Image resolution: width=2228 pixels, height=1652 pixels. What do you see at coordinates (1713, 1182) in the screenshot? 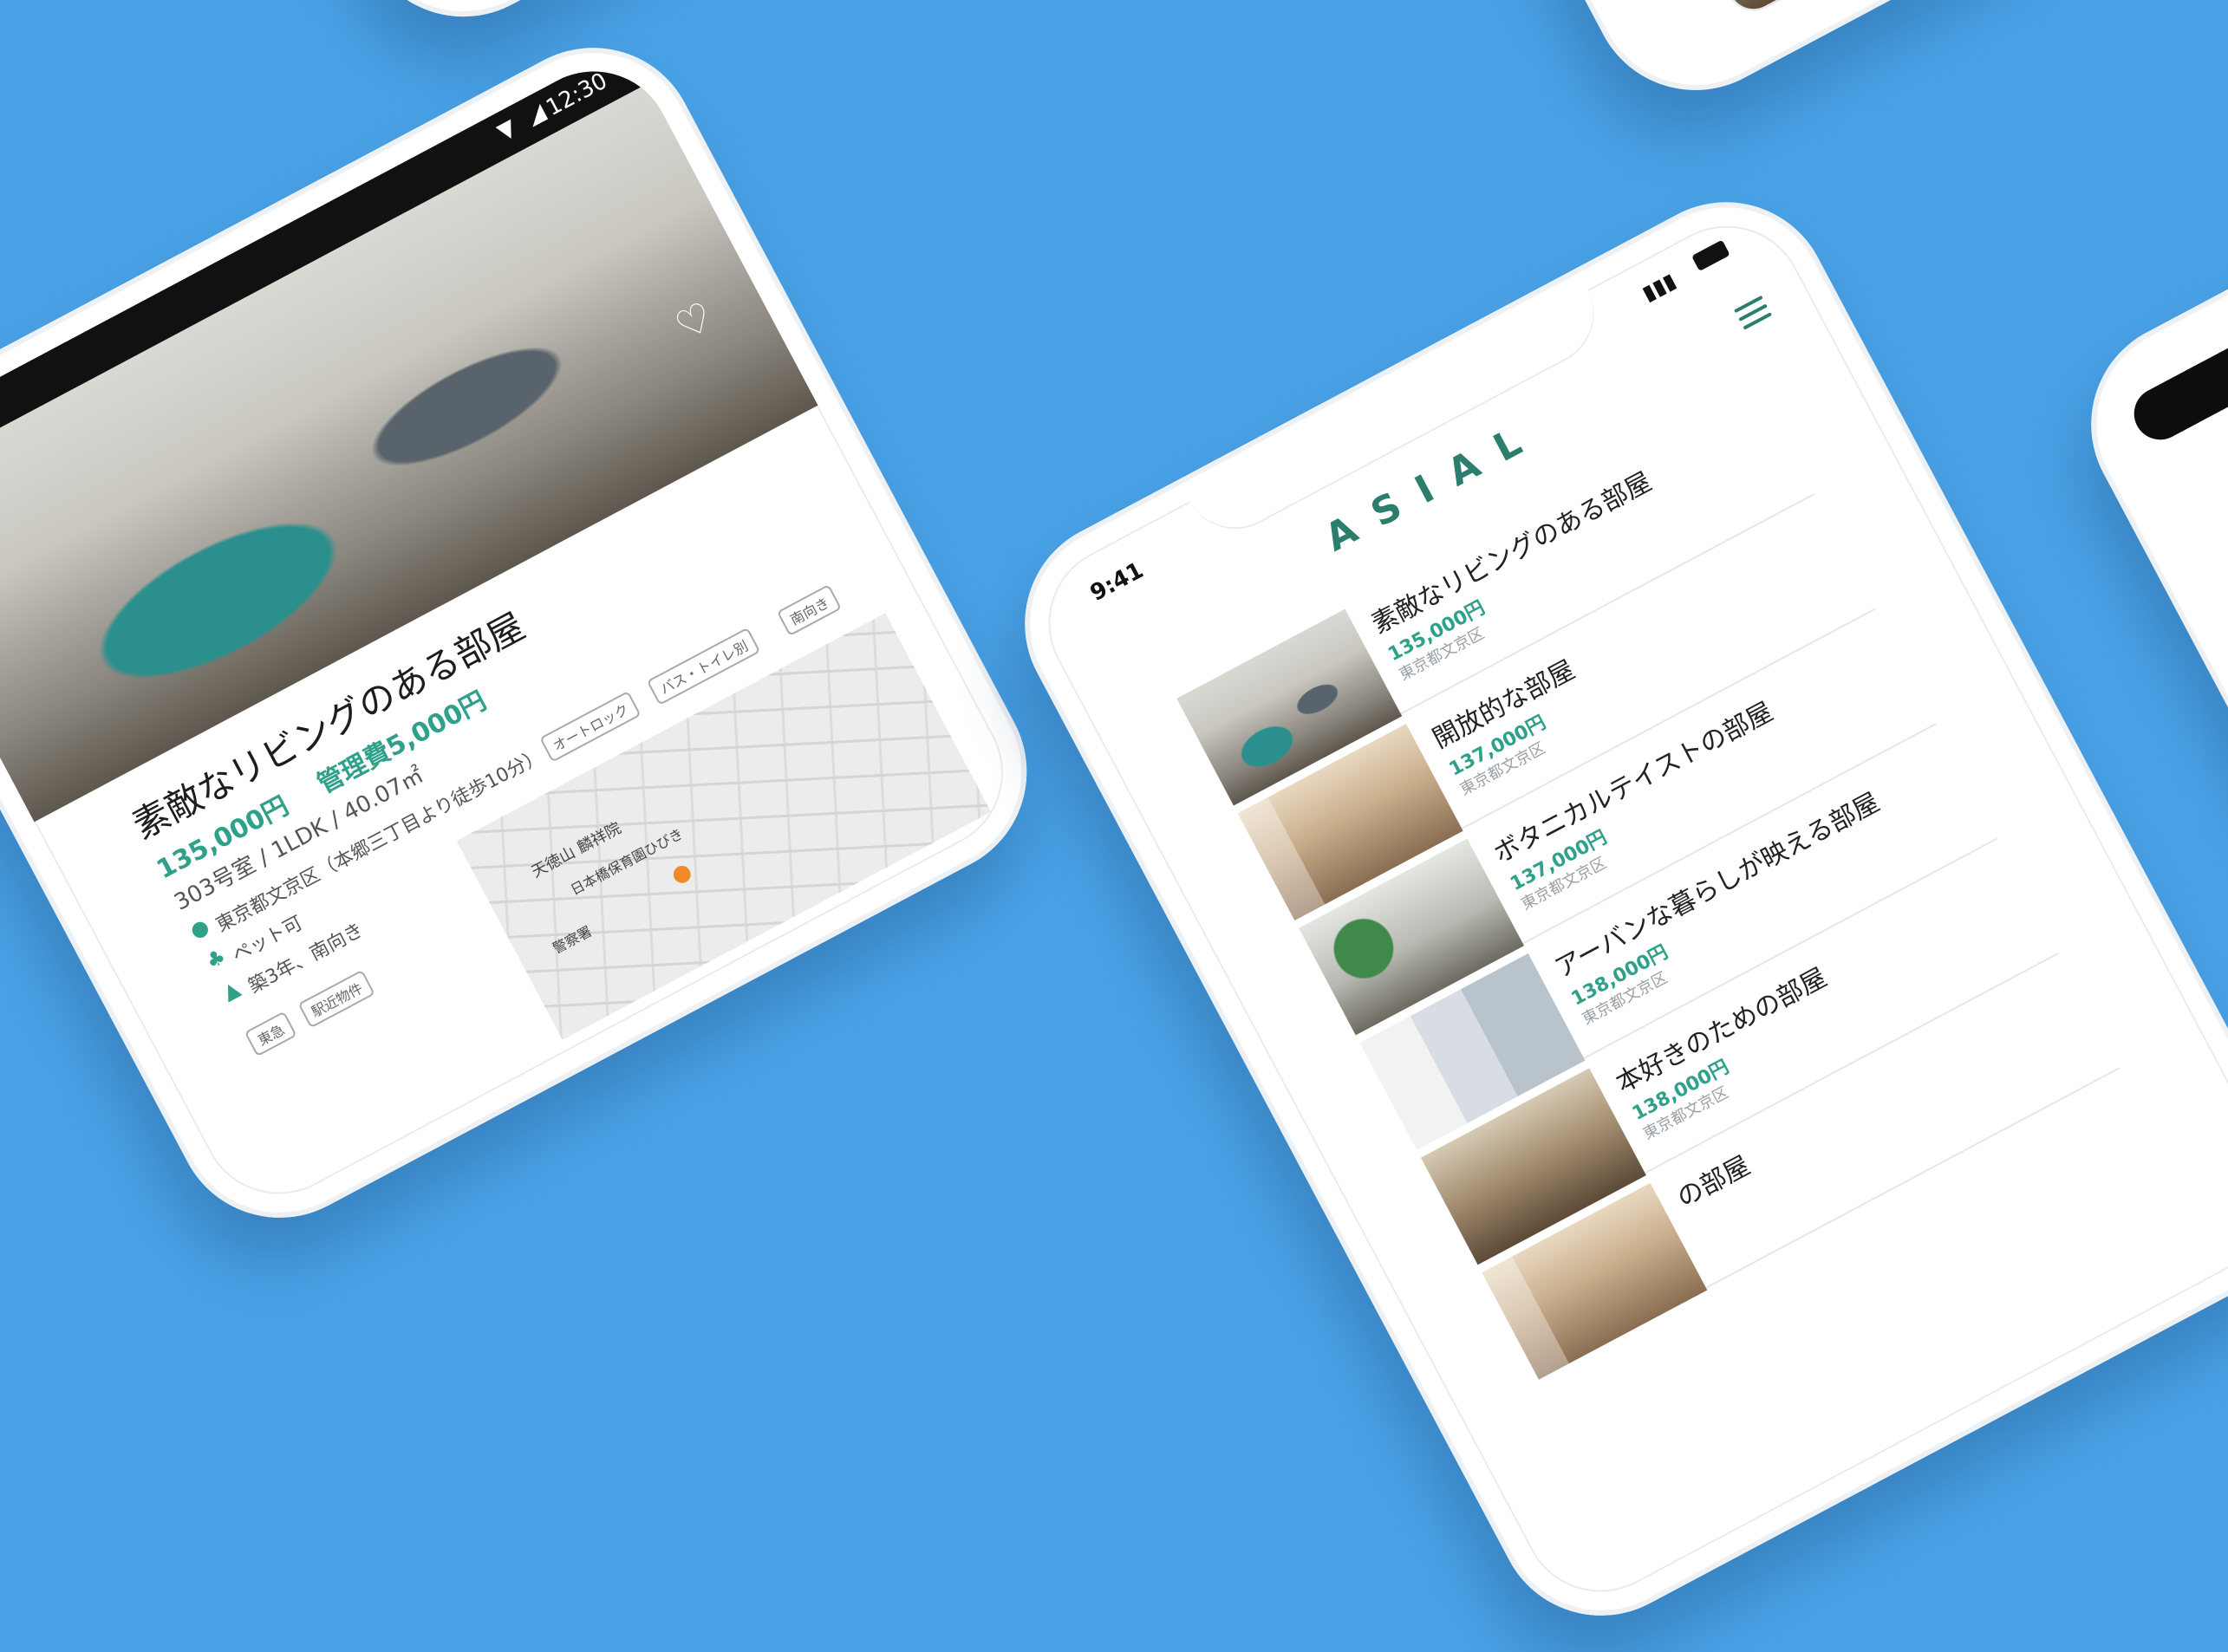
I see `listing-title: の部屋` at bounding box center [1713, 1182].